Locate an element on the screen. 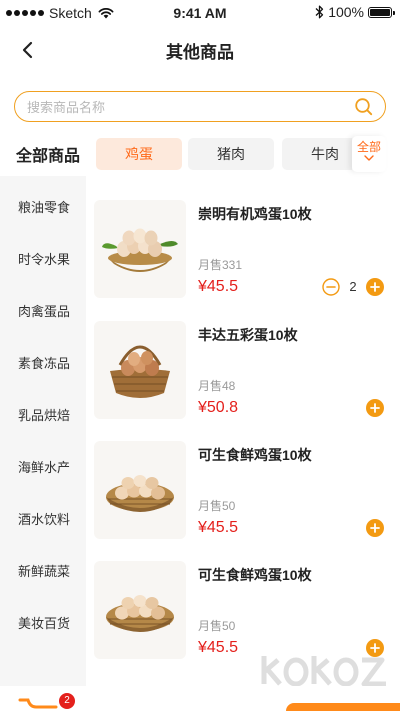 The width and height of the screenshot is (400, 711). nav-bar: 其他商品 is located at coordinates (200, 49).